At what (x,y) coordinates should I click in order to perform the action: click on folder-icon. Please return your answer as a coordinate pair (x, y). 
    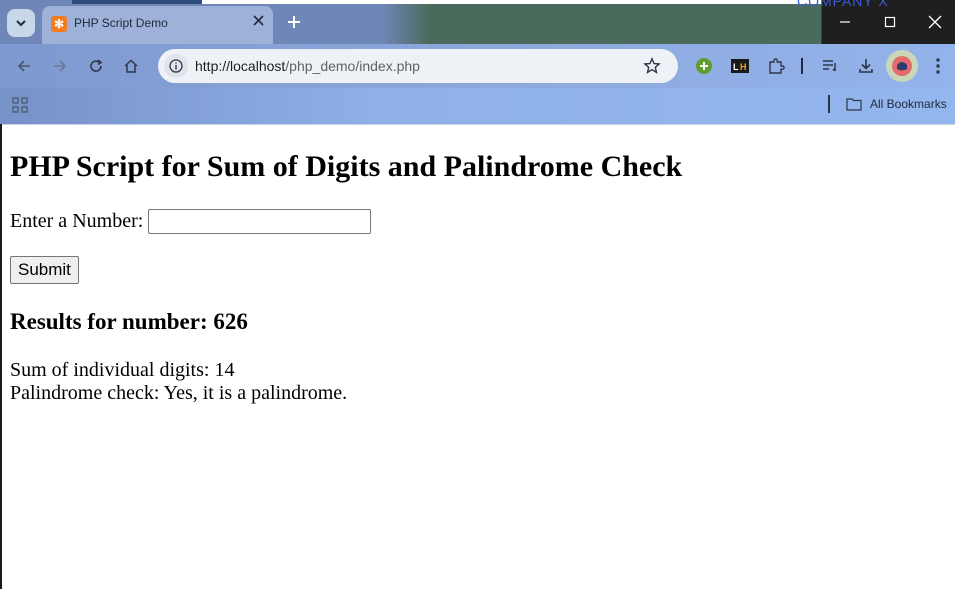
    Looking at the image, I should click on (854, 104).